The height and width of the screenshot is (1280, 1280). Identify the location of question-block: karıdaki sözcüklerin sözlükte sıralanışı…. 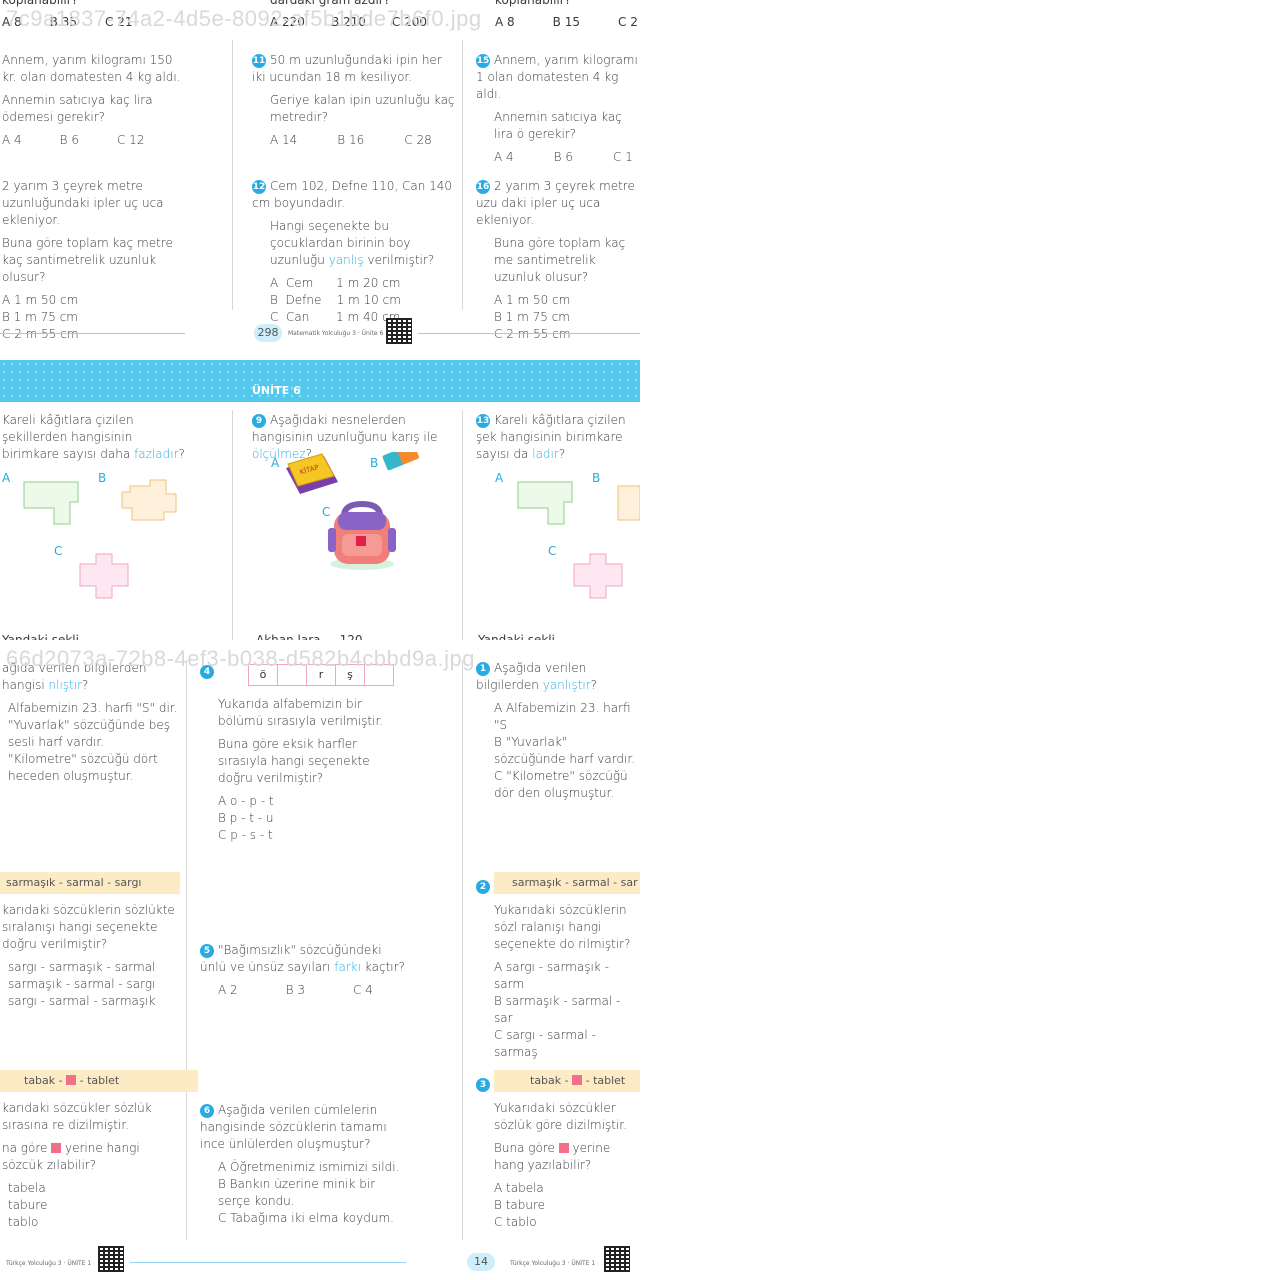
(90, 956).